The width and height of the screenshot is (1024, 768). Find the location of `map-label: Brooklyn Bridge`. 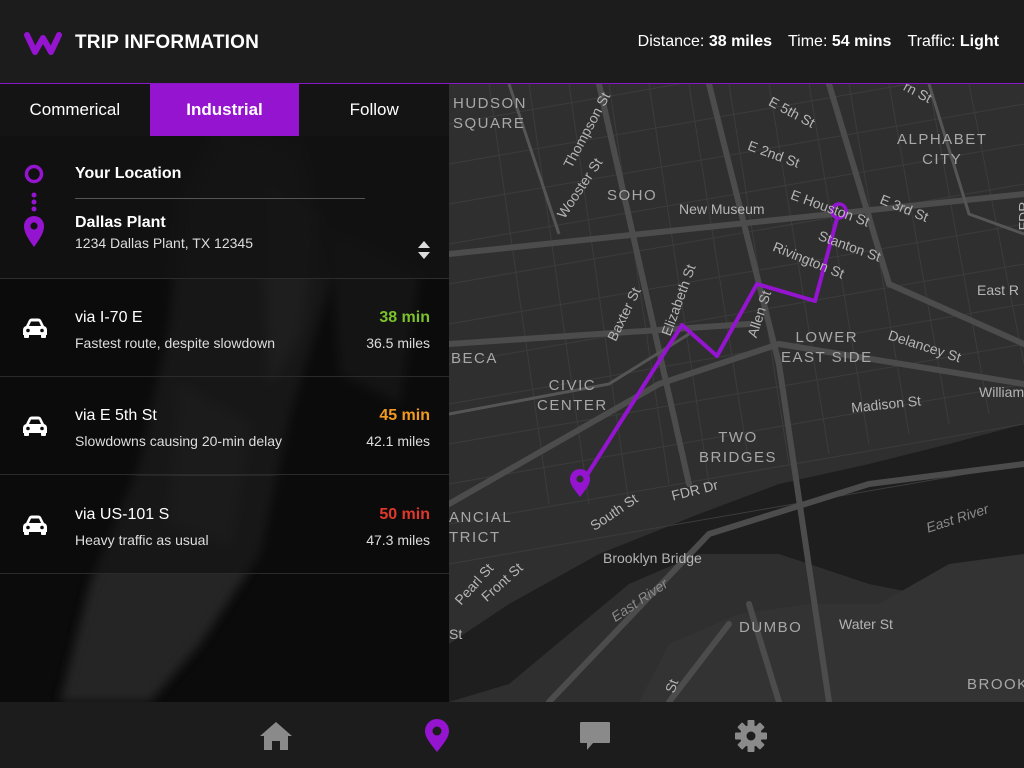

map-label: Brooklyn Bridge is located at coordinates (652, 558).